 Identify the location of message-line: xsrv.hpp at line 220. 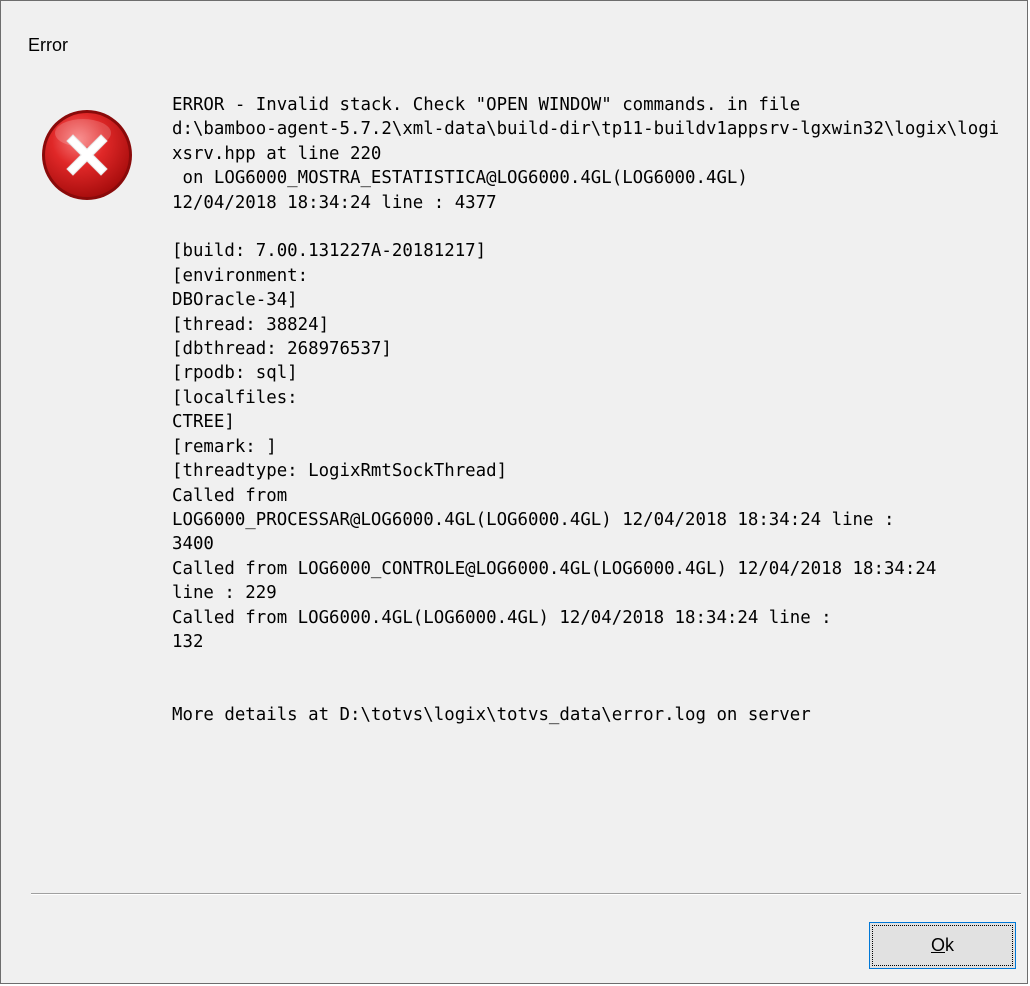
(277, 153).